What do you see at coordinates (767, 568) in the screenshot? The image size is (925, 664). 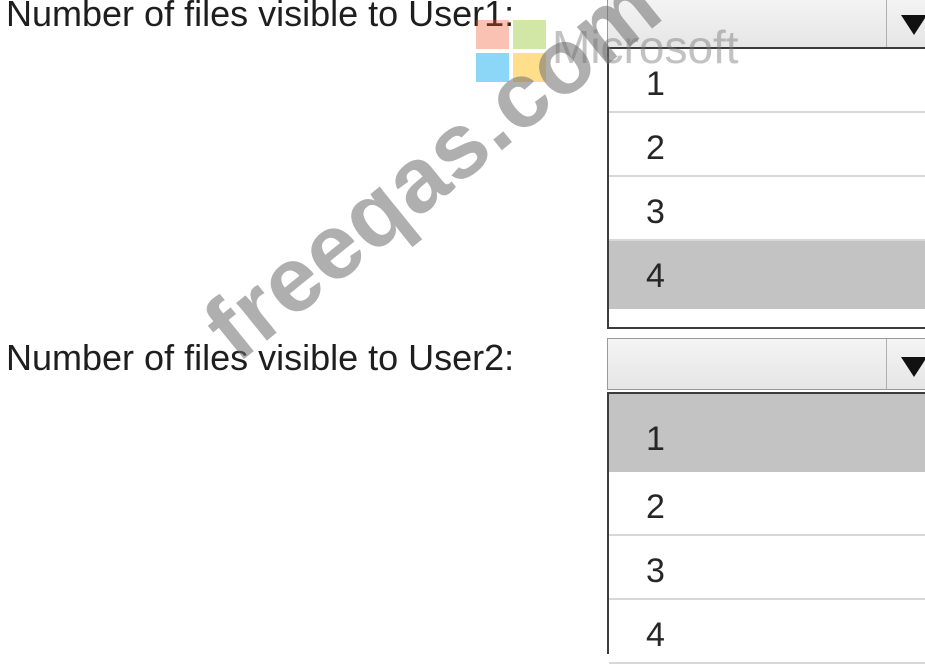 I see `option-user2-3: 3` at bounding box center [767, 568].